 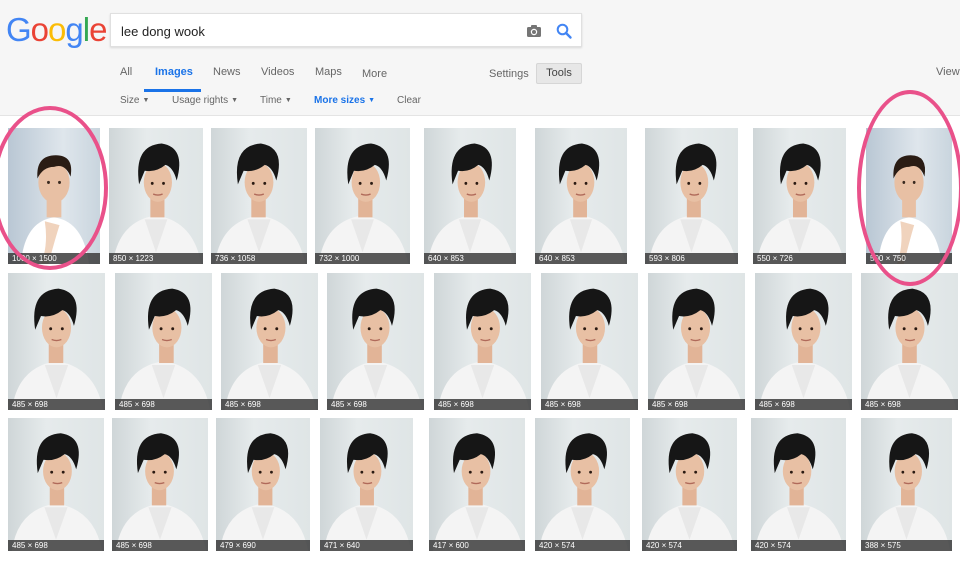 What do you see at coordinates (564, 31) in the screenshot?
I see `search-icon` at bounding box center [564, 31].